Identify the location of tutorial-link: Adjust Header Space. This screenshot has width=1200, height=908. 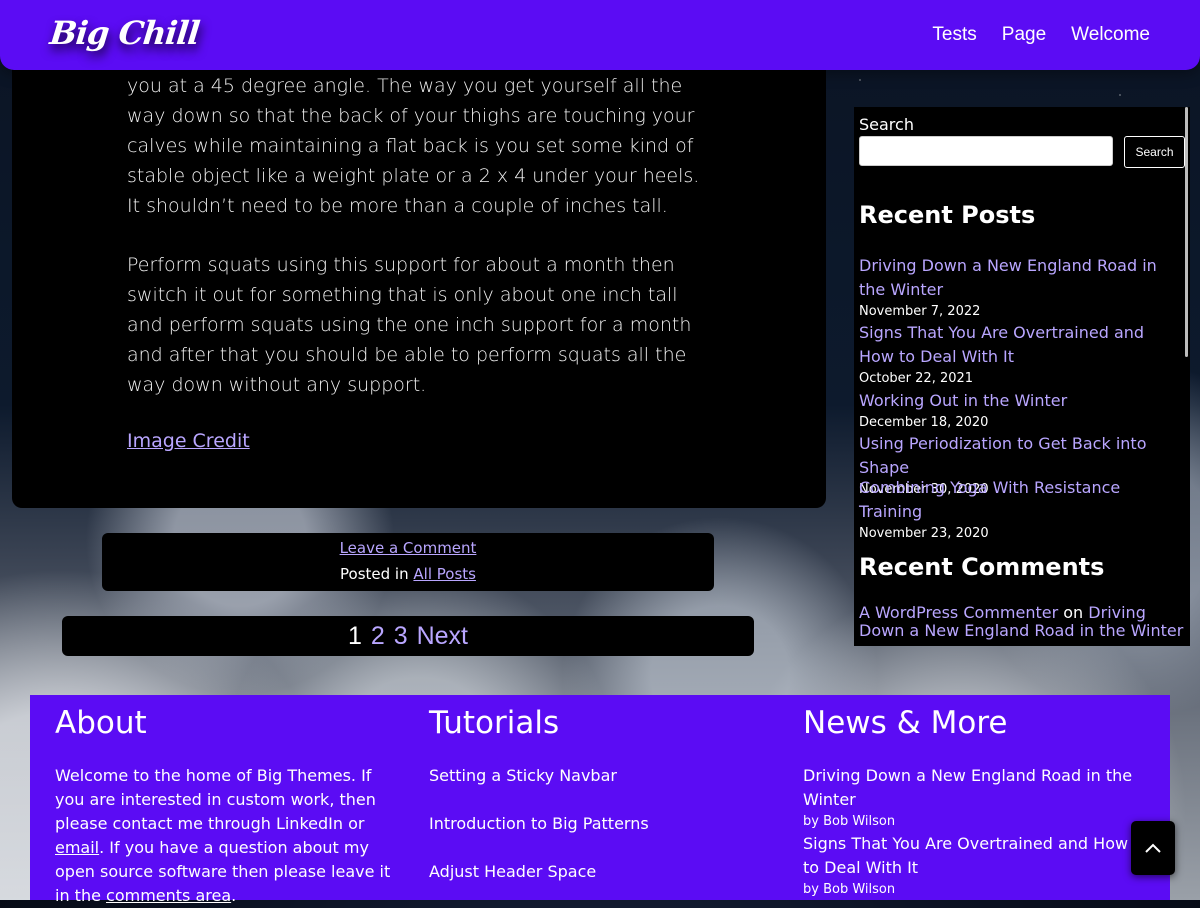
(601, 872).